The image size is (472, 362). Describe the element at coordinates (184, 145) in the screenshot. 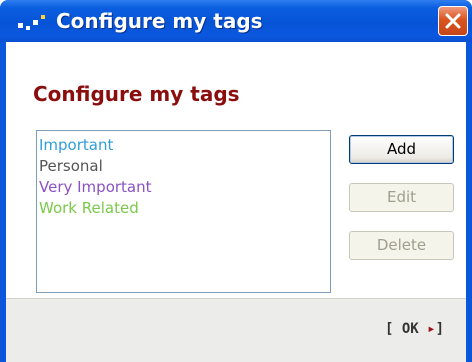

I see `tag-item-important: Important` at that location.